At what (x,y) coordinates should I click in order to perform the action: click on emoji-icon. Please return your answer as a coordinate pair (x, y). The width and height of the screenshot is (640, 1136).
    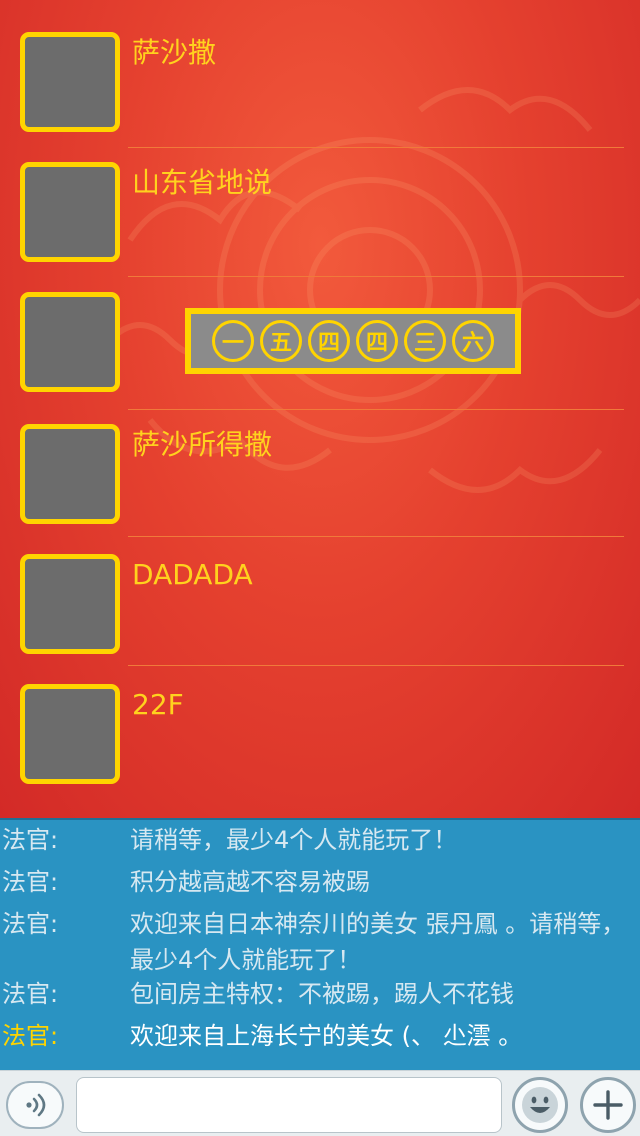
    Looking at the image, I should click on (540, 1105).